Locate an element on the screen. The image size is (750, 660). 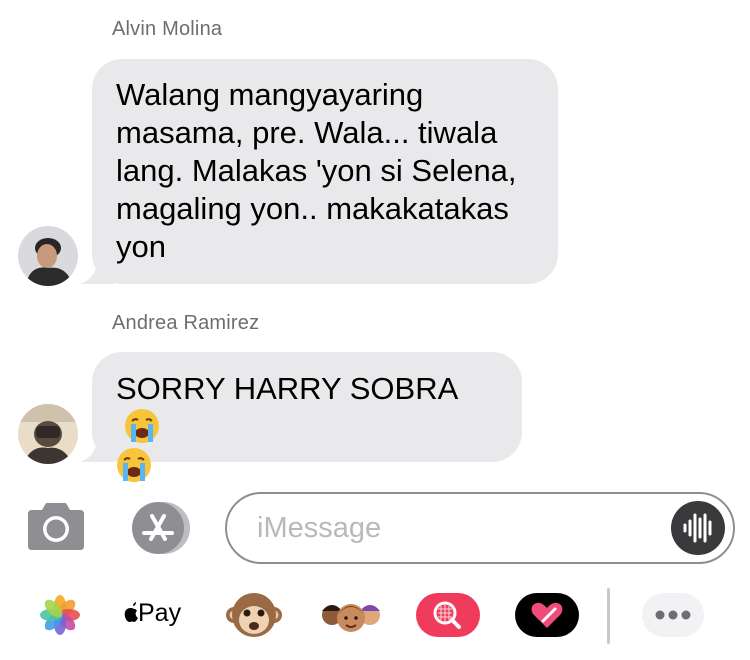
input-placeholder: iMessage is located at coordinates (319, 528).